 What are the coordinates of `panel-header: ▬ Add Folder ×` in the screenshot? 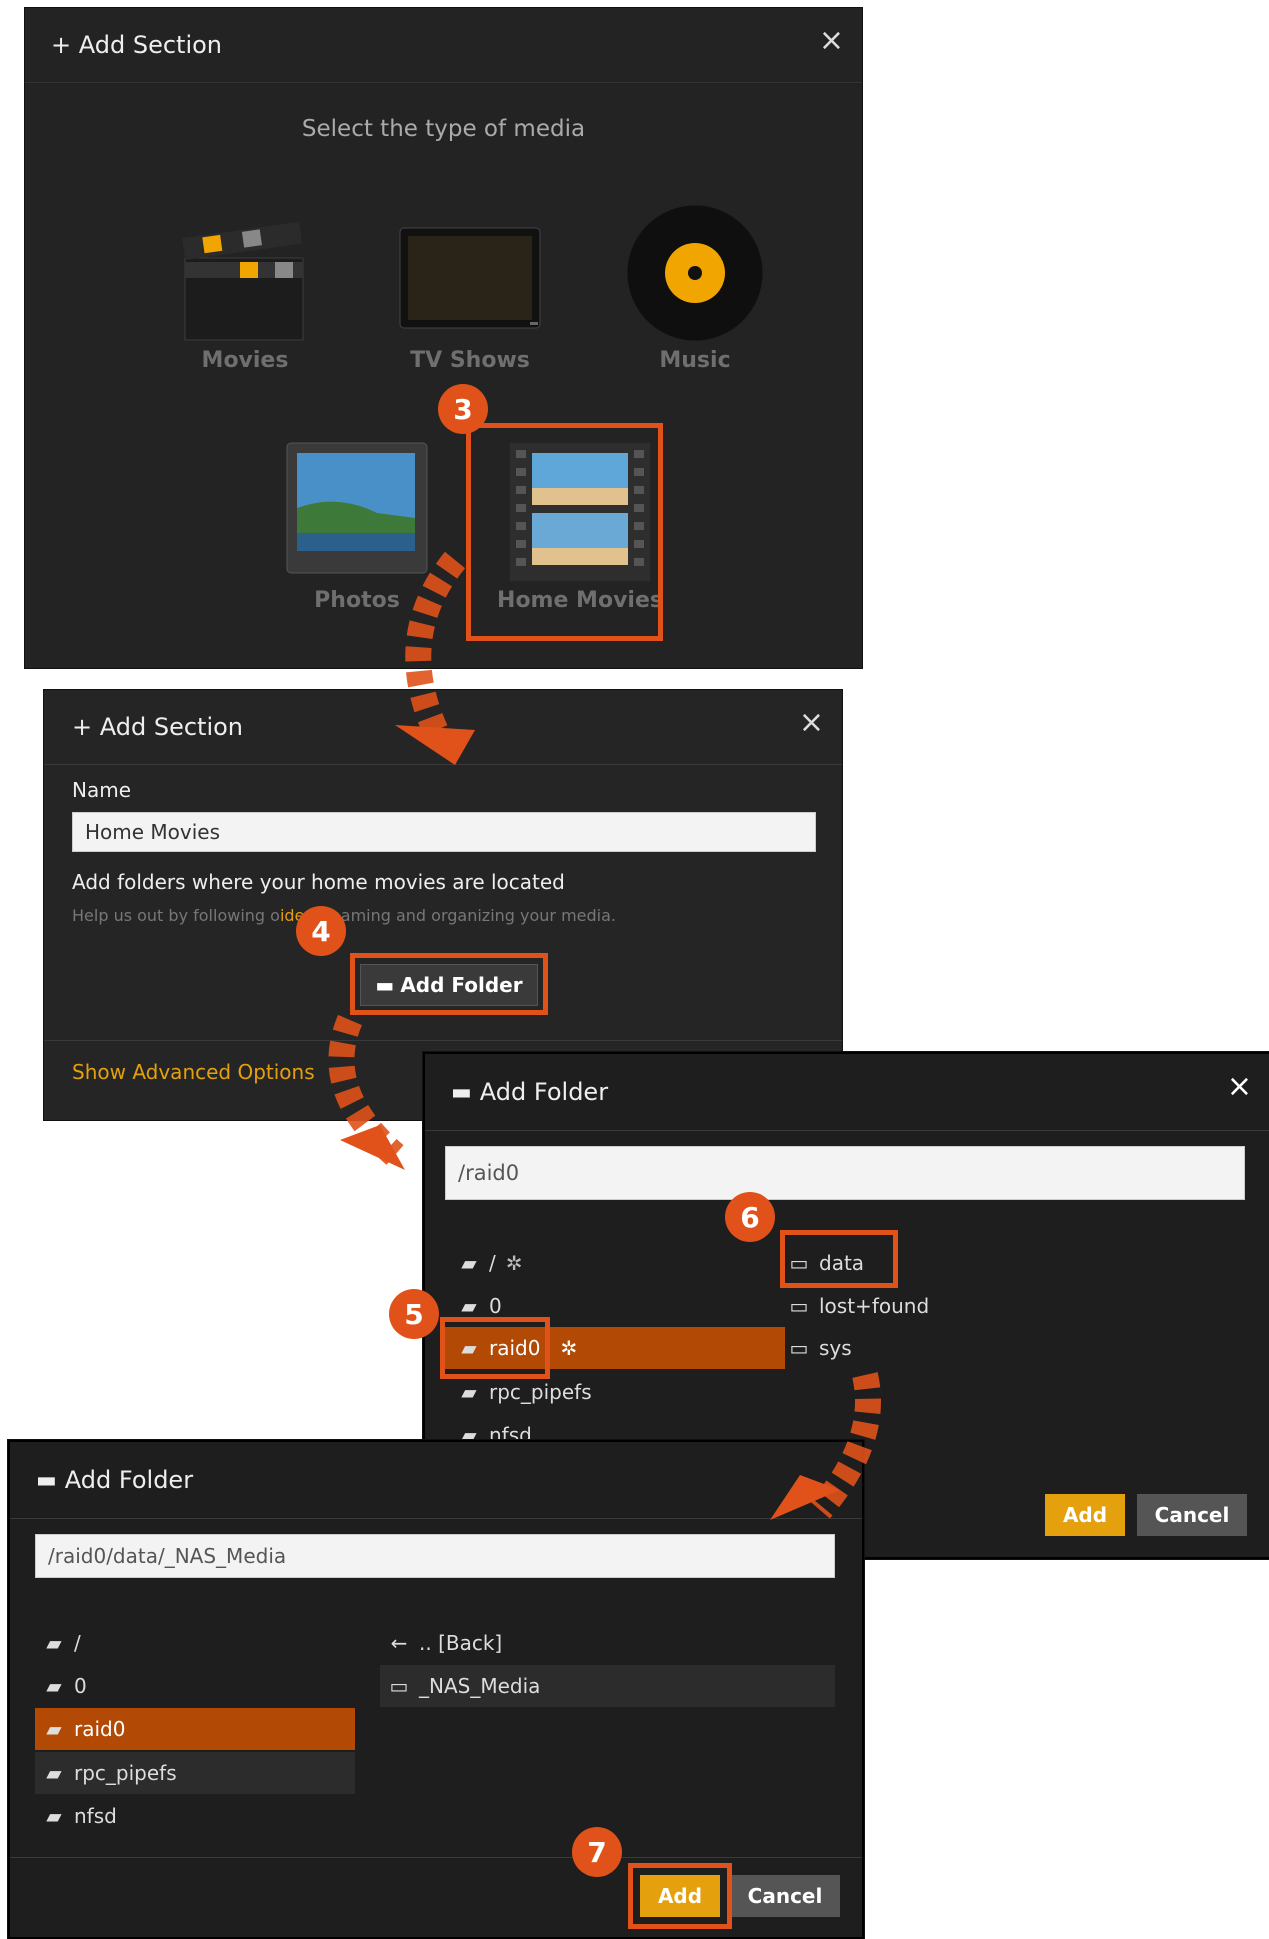 It's located at (847, 1092).